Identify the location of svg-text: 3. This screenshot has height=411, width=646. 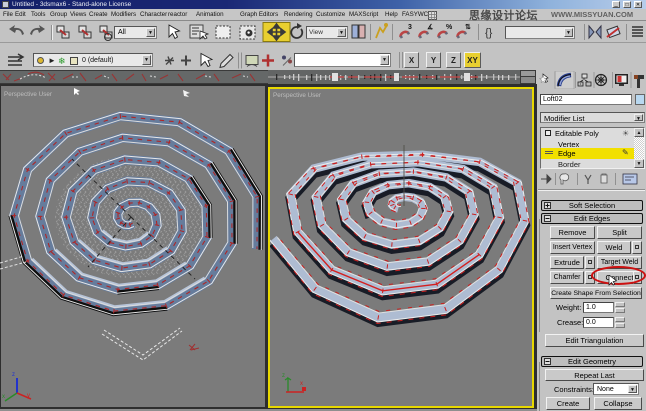
(410, 27).